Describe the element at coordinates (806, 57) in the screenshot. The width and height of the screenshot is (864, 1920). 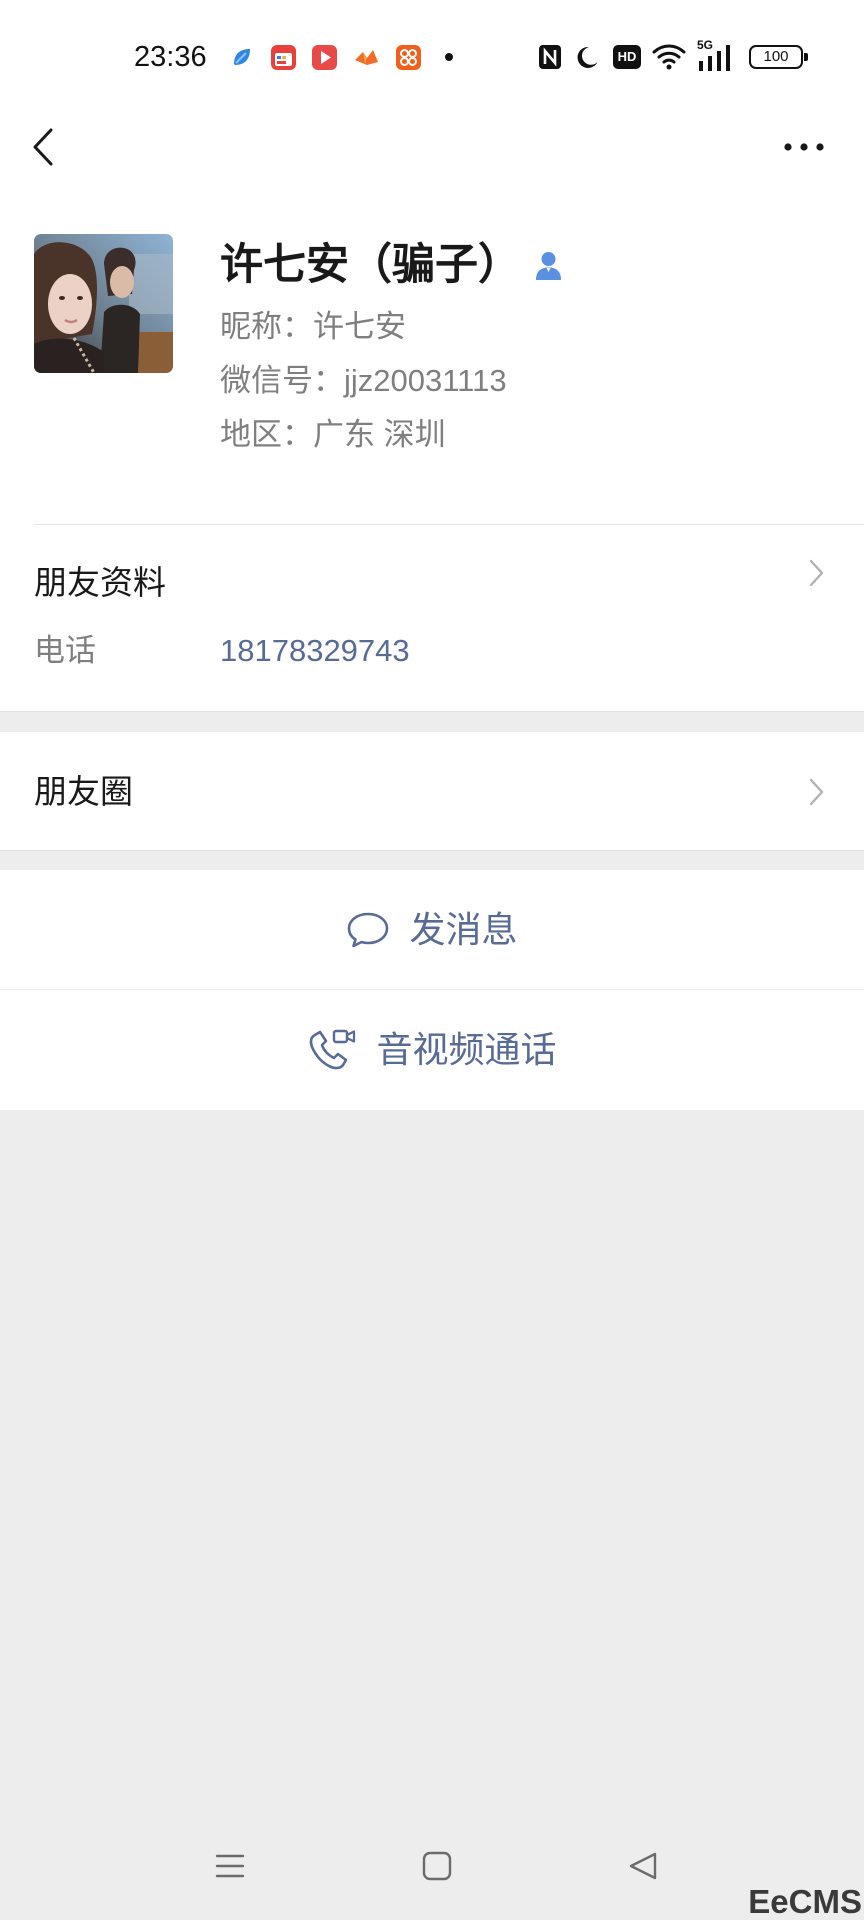
I see `battery-nub` at that location.